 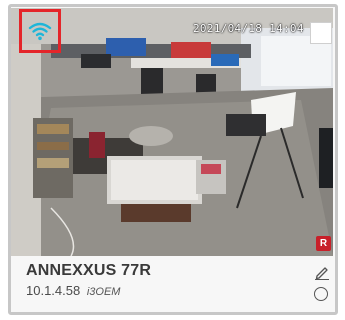 What do you see at coordinates (323, 243) in the screenshot?
I see `recording-badge: R` at bounding box center [323, 243].